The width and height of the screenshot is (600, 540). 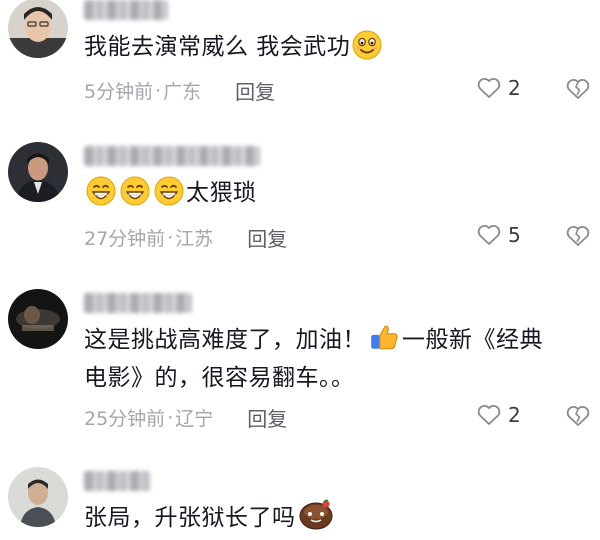 I want to click on comment-text-line: 这是挑战高难度了，加油！ 一般新《经典, so click(x=334, y=340).